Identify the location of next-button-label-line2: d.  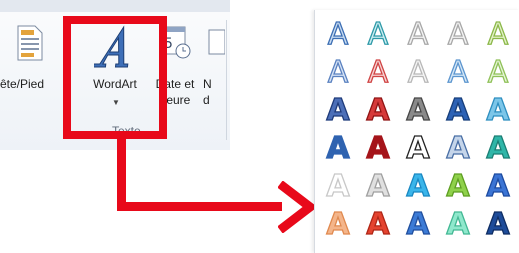
(206, 100).